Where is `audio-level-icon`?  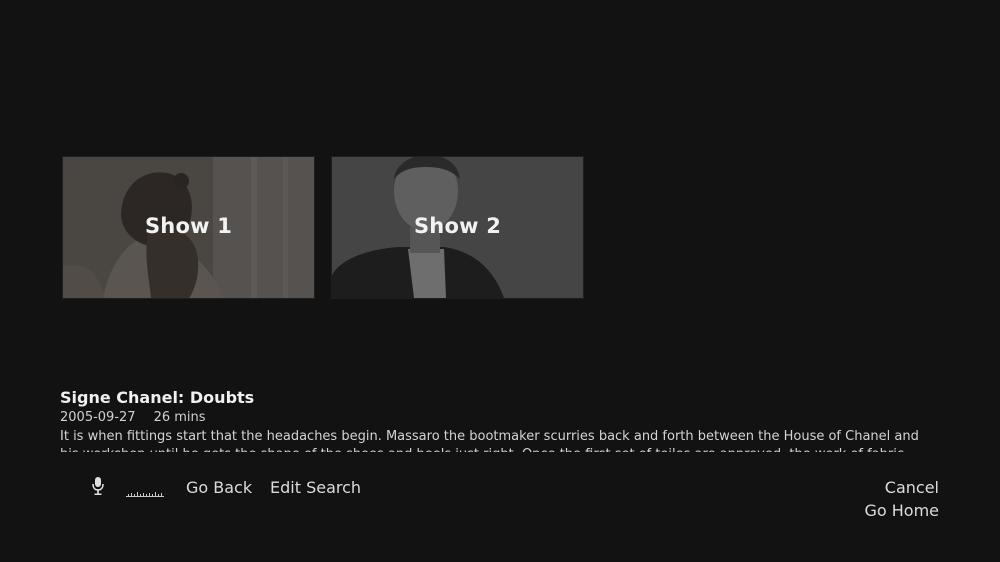 audio-level-icon is located at coordinates (145, 490).